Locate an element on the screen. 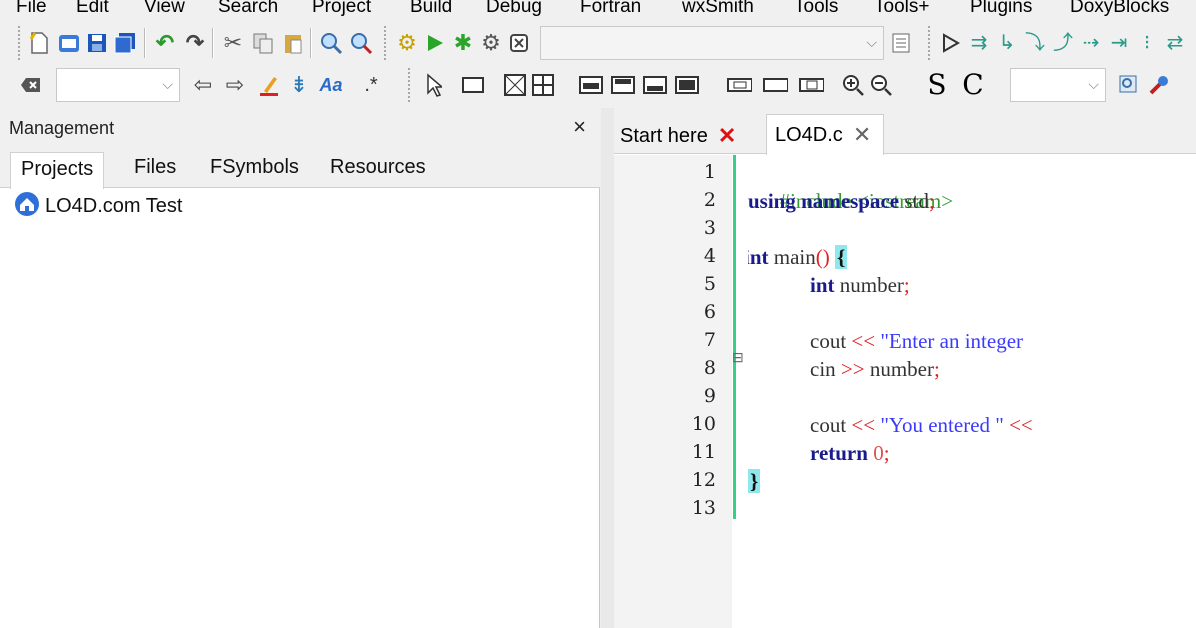  tab-resources: Resources is located at coordinates (378, 167).